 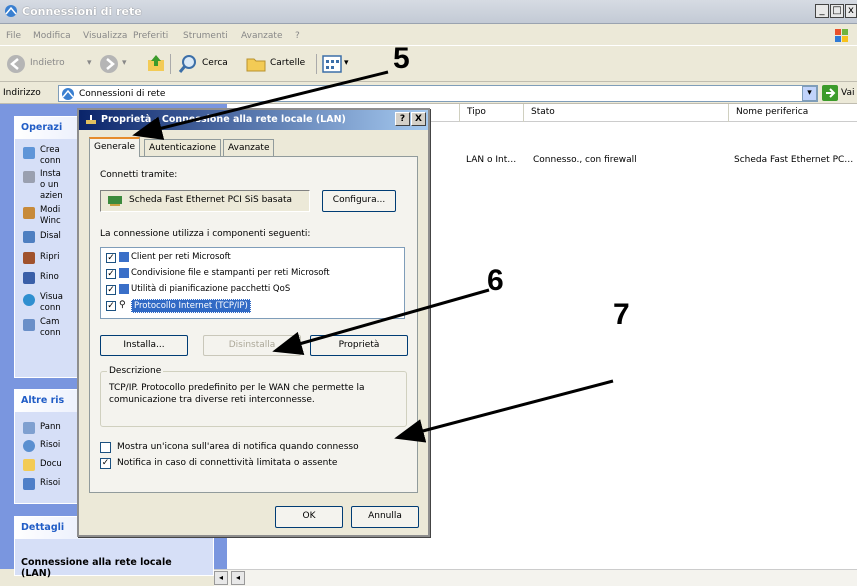 I want to click on properties-button: Proprietà, so click(x=359, y=345).